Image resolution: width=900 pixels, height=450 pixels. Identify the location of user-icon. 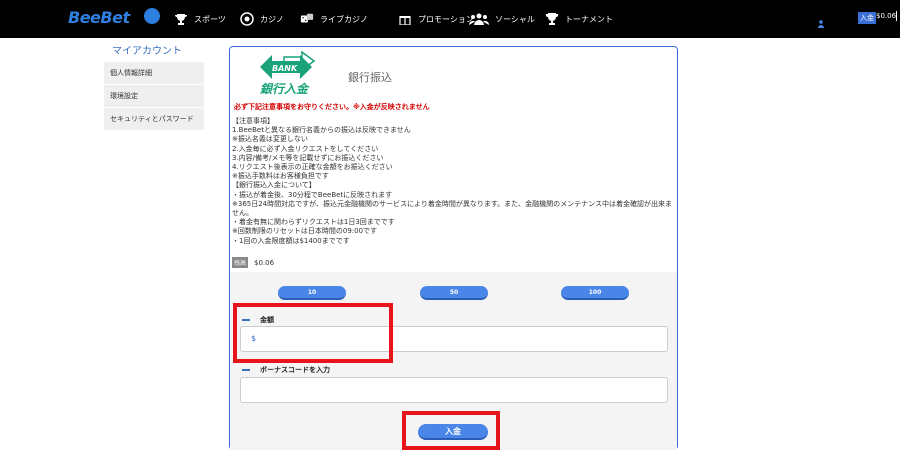
(821, 20).